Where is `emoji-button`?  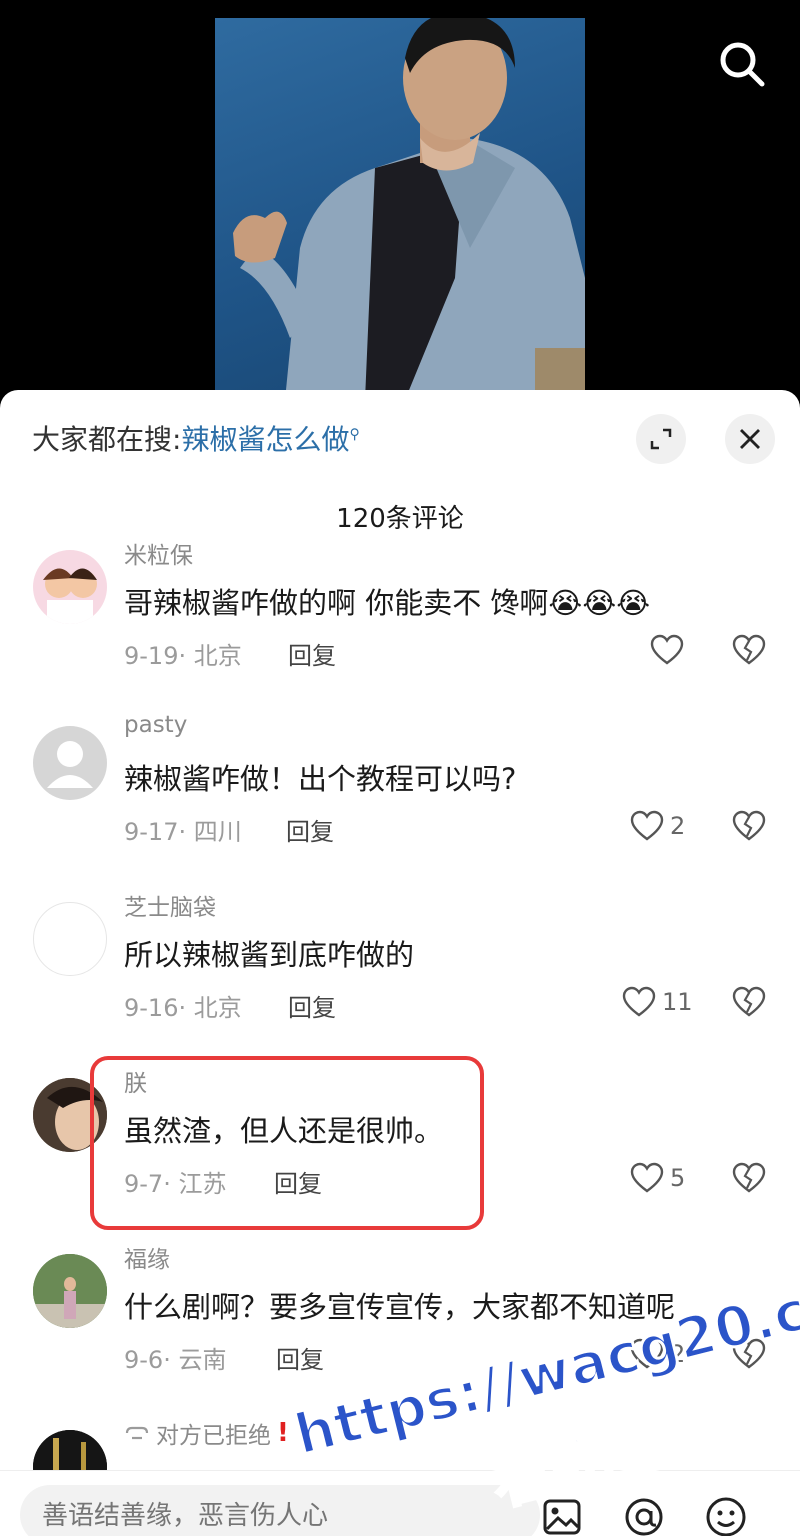 emoji-button is located at coordinates (726, 1515).